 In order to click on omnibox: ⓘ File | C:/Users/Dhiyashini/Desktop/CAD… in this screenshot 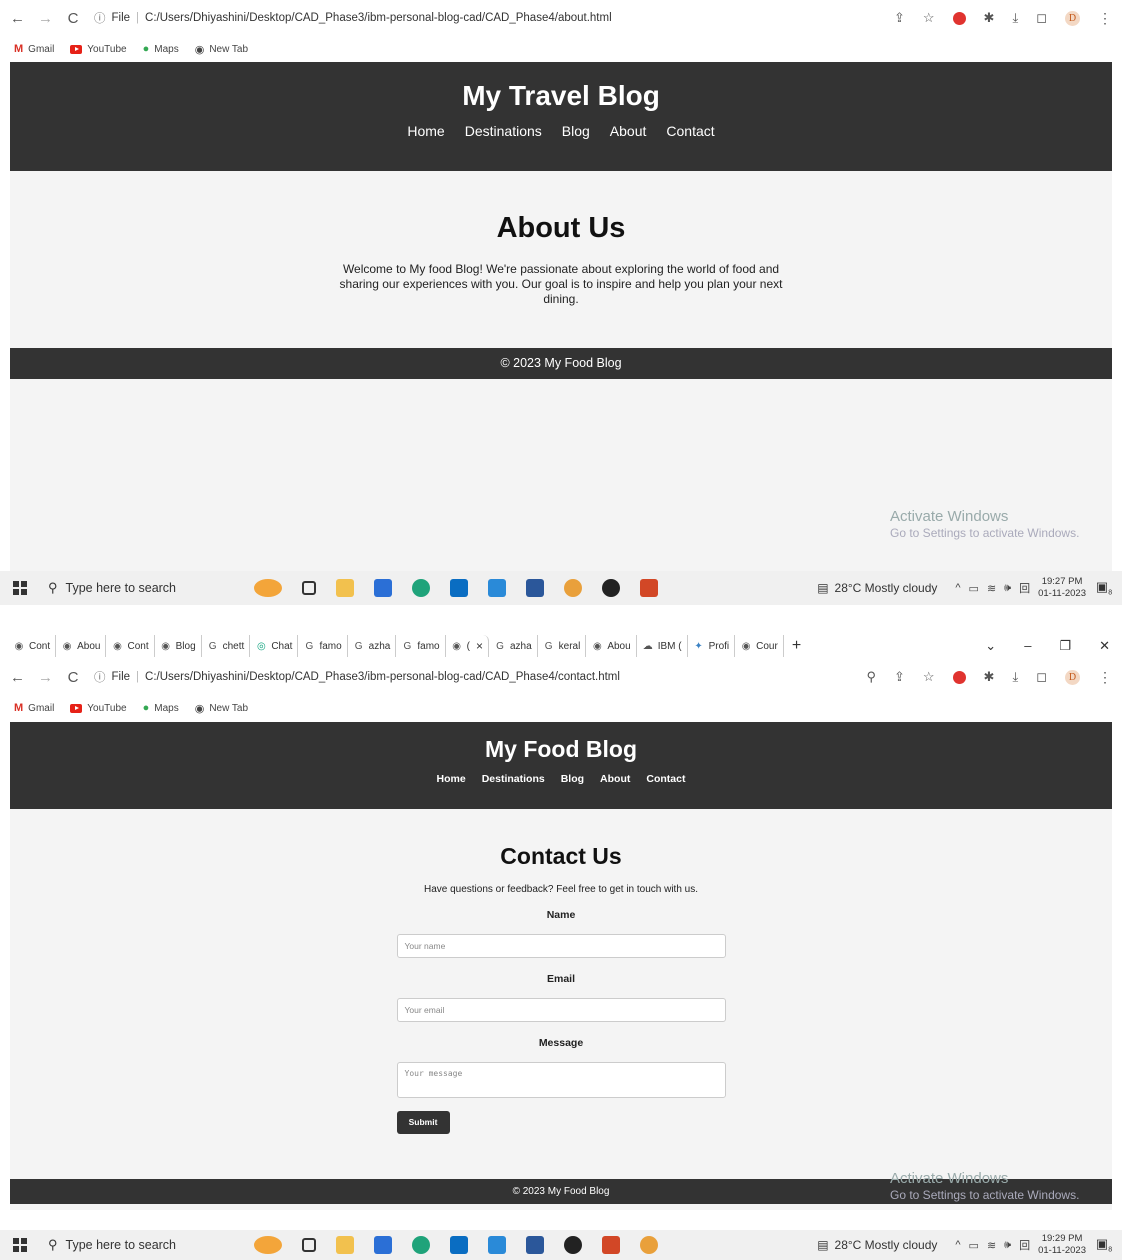, I will do `click(353, 18)`.